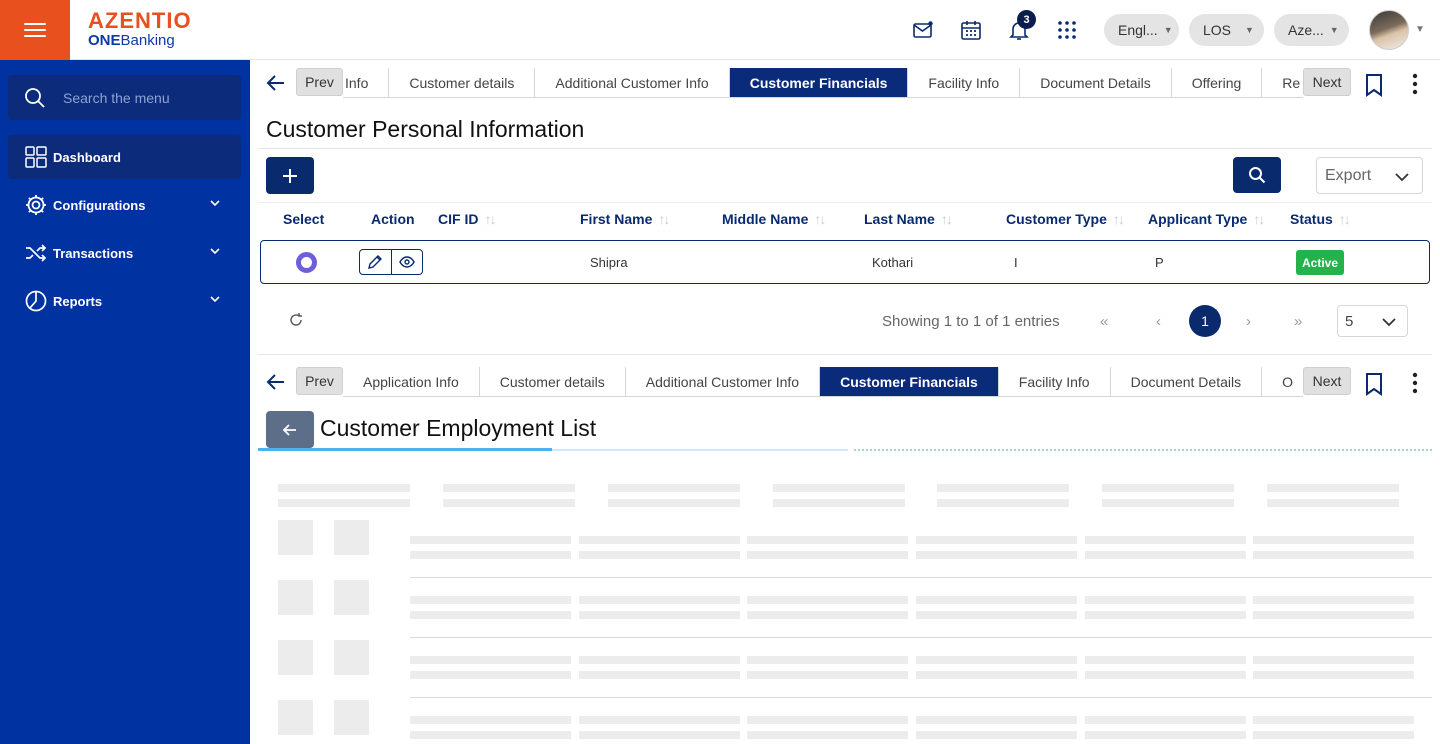 The width and height of the screenshot is (1440, 744). What do you see at coordinates (1311, 30) in the screenshot?
I see `entity-select: Aze... ▼` at bounding box center [1311, 30].